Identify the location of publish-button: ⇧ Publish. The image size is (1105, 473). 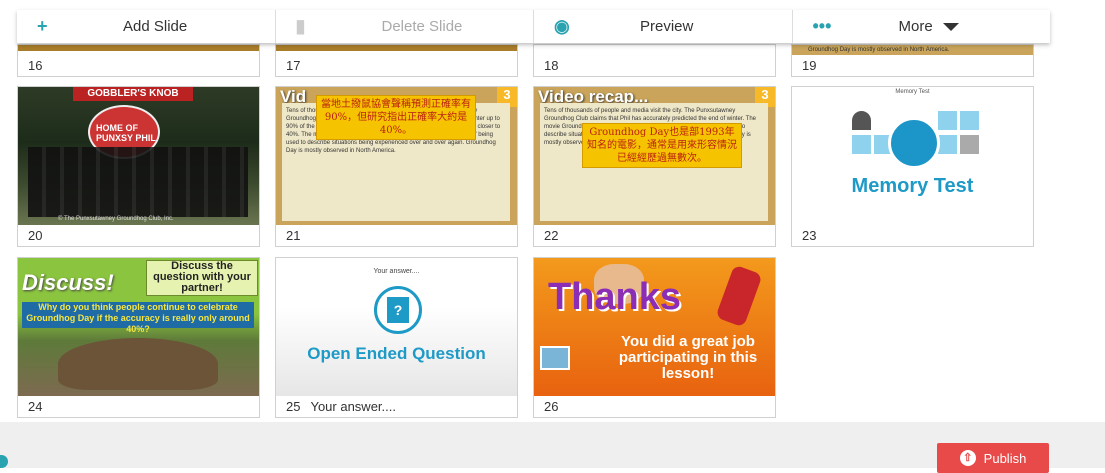
(993, 458).